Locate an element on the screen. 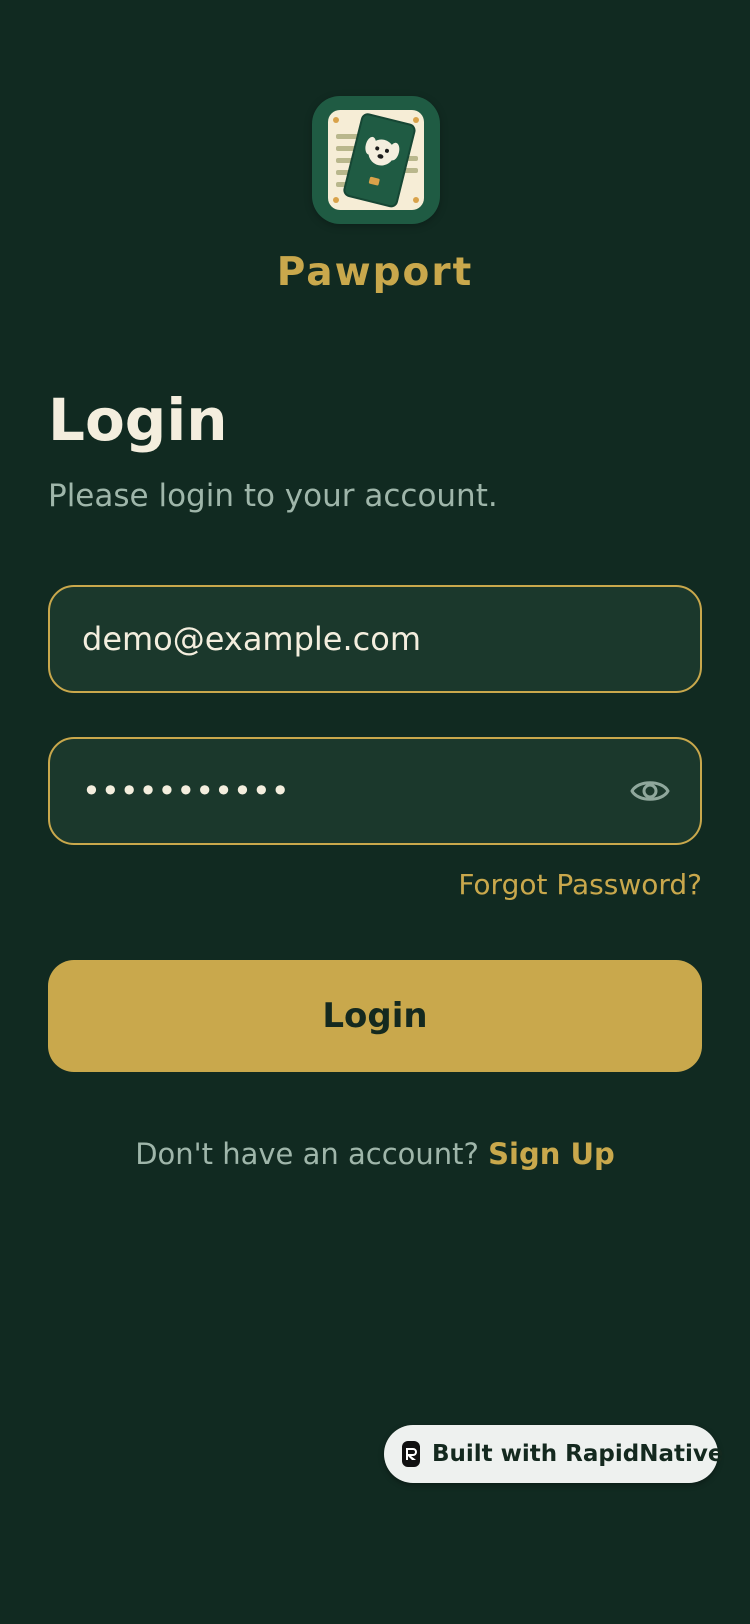  app-name: Pawport is located at coordinates (375, 272).